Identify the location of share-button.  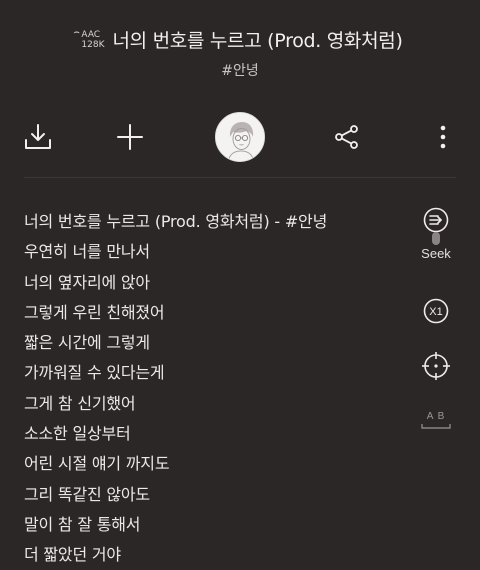
(347, 137).